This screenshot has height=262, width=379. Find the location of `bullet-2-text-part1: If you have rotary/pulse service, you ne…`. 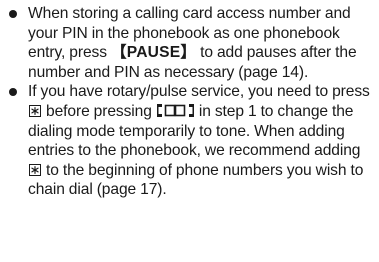

bullet-2-text-part1: If you have rotary/pulse service, you ne… is located at coordinates (199, 92).